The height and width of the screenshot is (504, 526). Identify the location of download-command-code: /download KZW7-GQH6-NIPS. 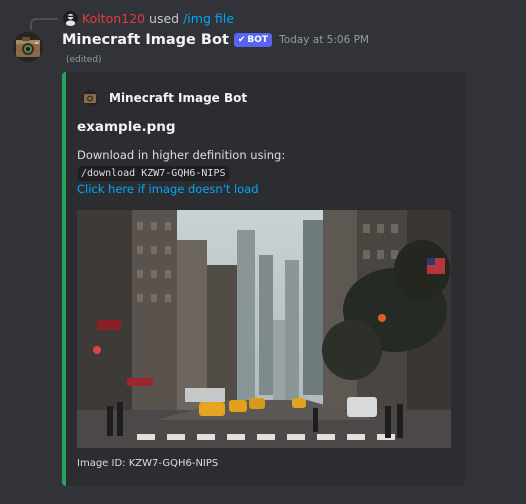
(153, 173).